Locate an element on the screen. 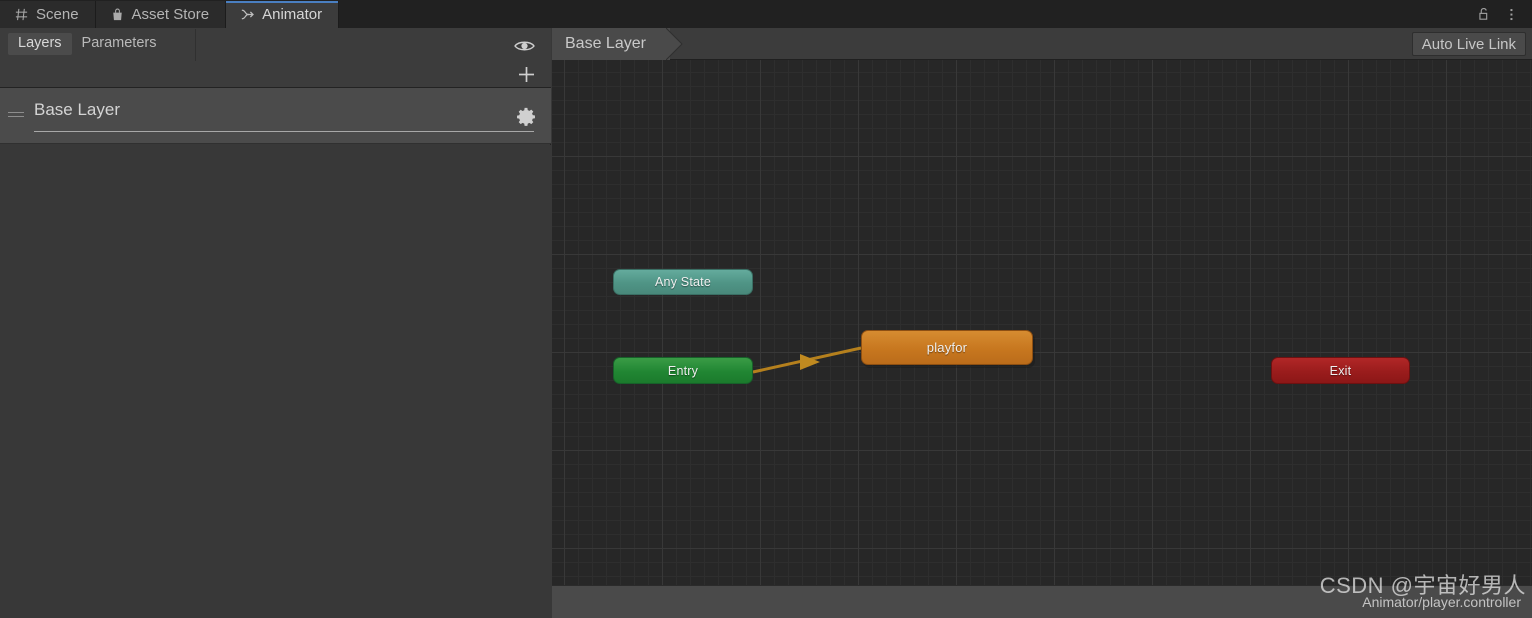 This screenshot has height=618, width=1532. state-node-exit: Exit is located at coordinates (1340, 370).